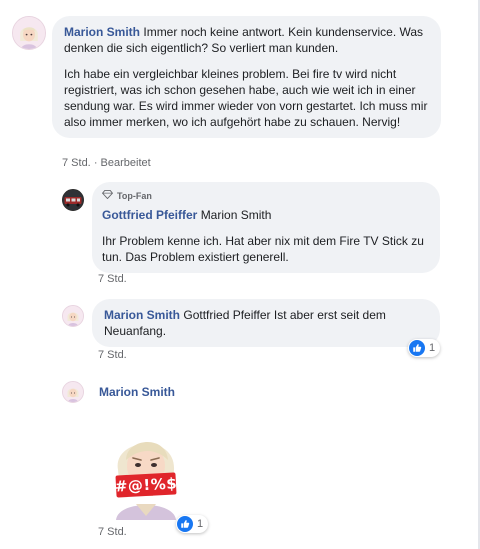 Image resolution: width=480 pixels, height=549 pixels. I want to click on comment-edited: Bearbeitet, so click(126, 163).